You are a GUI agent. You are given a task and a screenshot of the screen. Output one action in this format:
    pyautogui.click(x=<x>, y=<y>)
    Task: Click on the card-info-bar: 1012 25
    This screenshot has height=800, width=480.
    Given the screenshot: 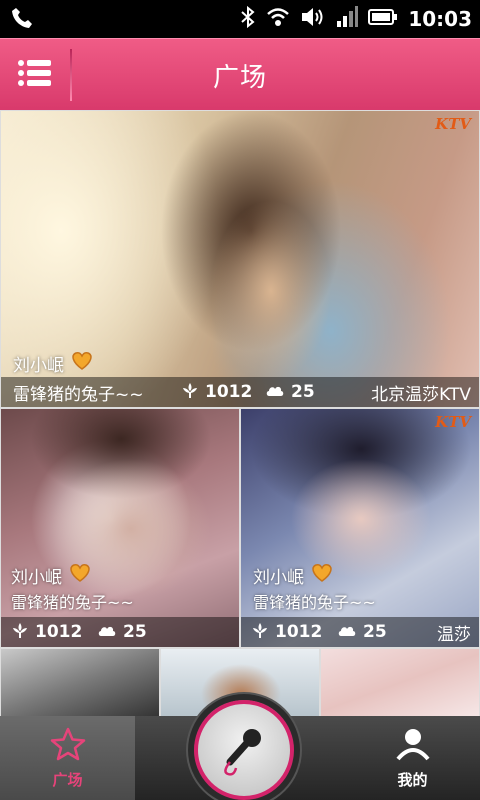 What is the action you would take?
    pyautogui.click(x=120, y=632)
    